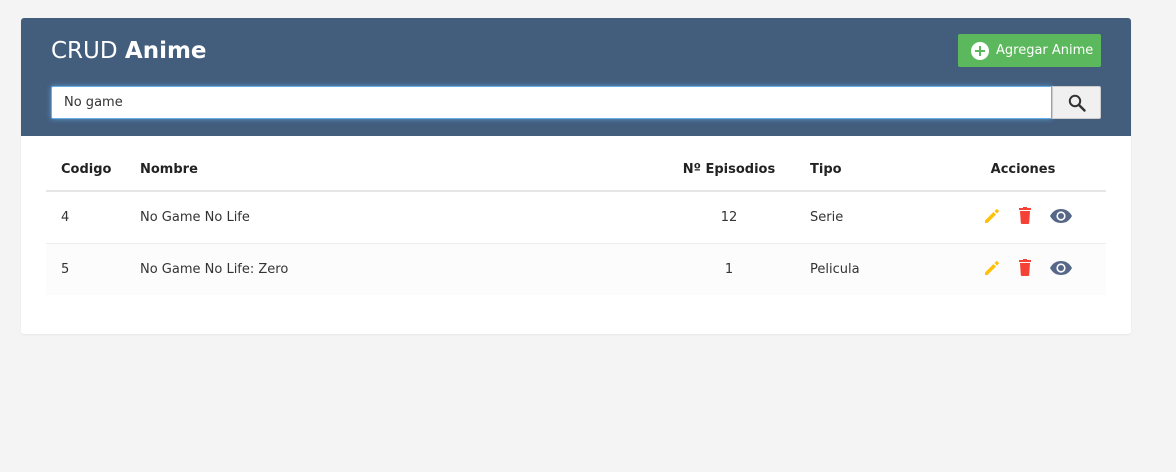 The height and width of the screenshot is (472, 1176). Describe the element at coordinates (980, 50) in the screenshot. I see `plus-circle-icon` at that location.